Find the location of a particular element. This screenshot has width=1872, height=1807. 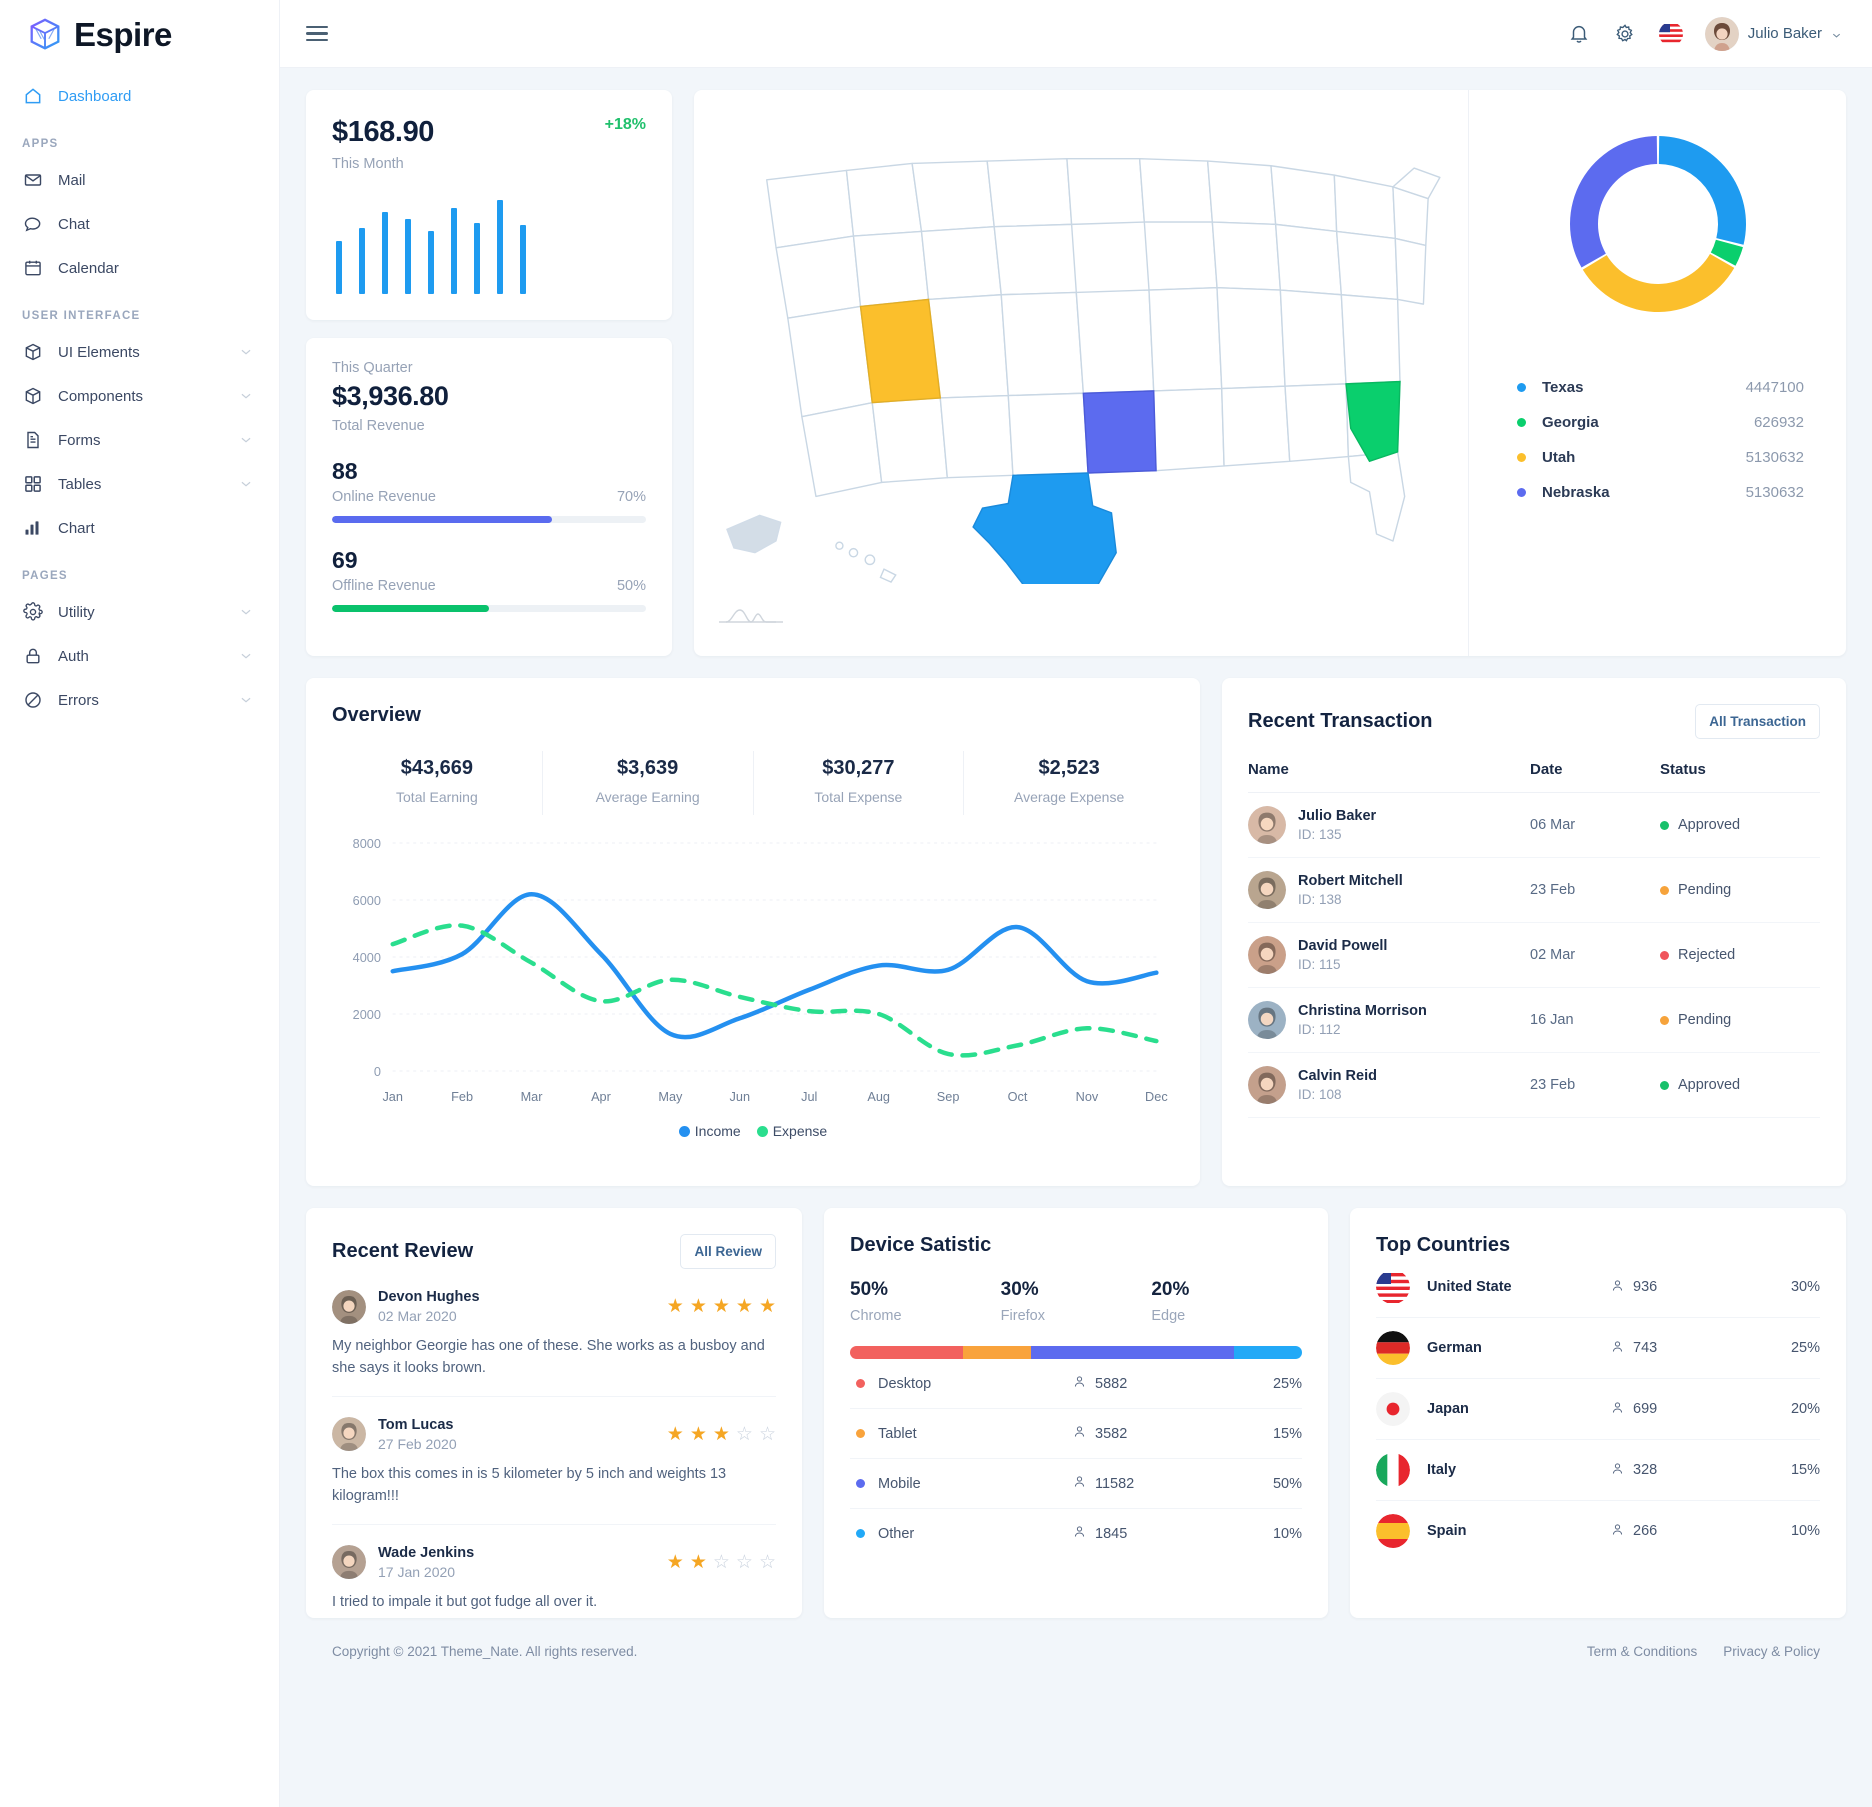

month-card-text: $168.90 This Month is located at coordinates (383, 144).